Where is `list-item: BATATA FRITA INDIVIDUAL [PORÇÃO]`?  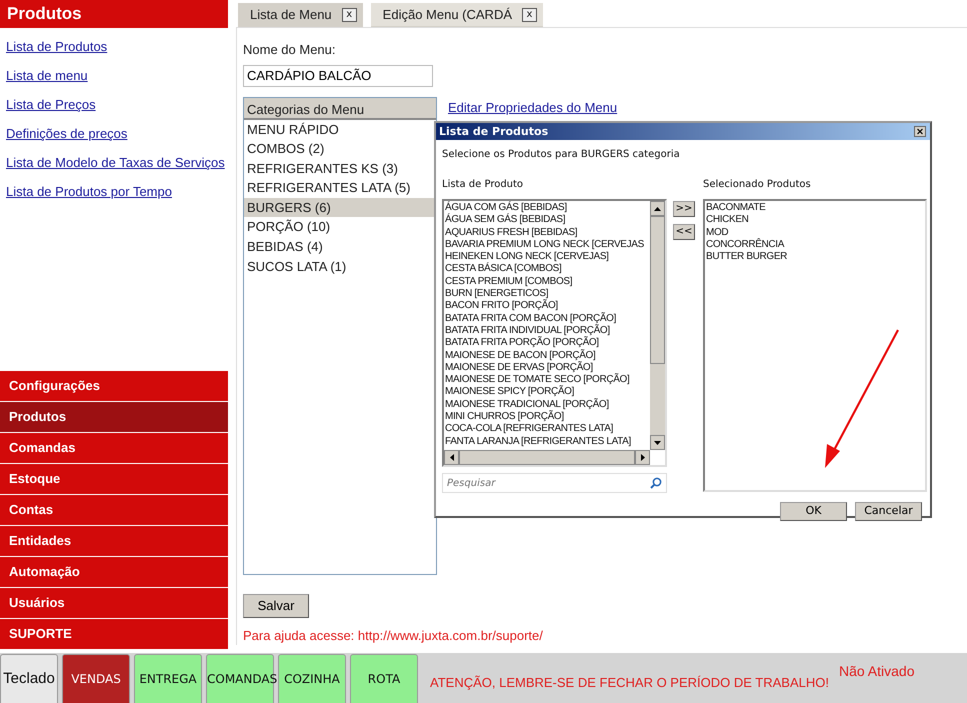
list-item: BATATA FRITA INDIVIDUAL [PORÇÃO] is located at coordinates (547, 331).